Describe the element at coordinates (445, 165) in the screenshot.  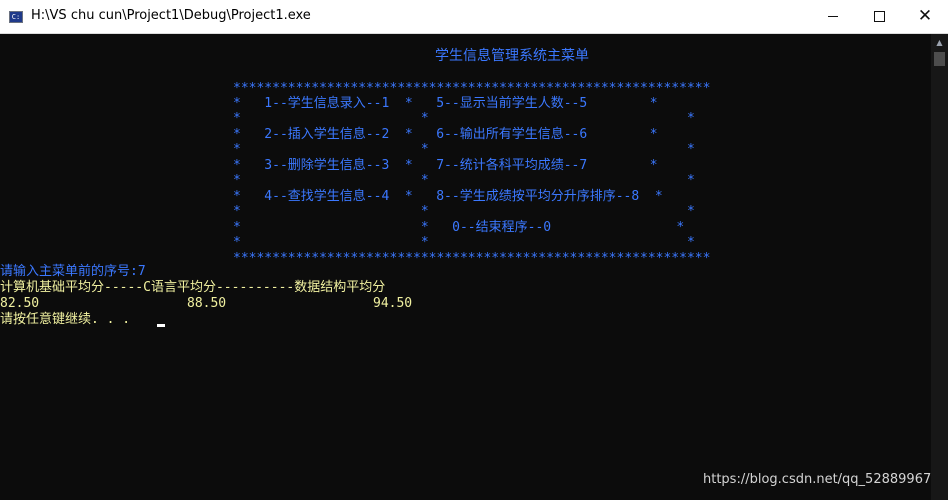
I see `menu-row: * 3--删除学生信息--3 * 7--统计各科平均成绩--7 *` at that location.